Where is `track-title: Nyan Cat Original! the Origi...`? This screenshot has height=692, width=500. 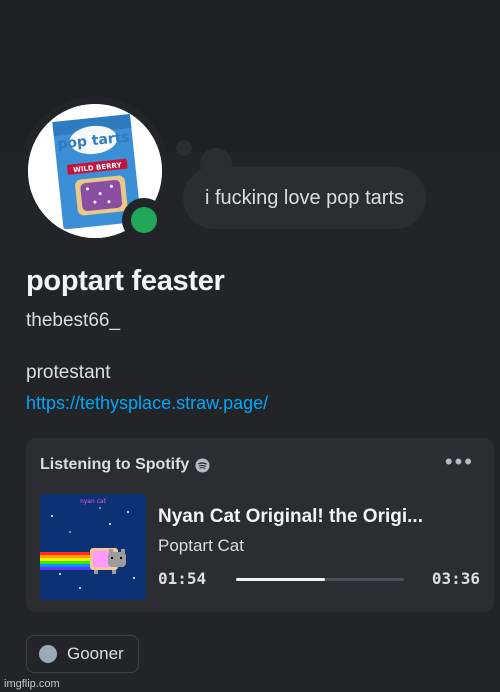 track-title: Nyan Cat Original! the Origi... is located at coordinates (316, 517).